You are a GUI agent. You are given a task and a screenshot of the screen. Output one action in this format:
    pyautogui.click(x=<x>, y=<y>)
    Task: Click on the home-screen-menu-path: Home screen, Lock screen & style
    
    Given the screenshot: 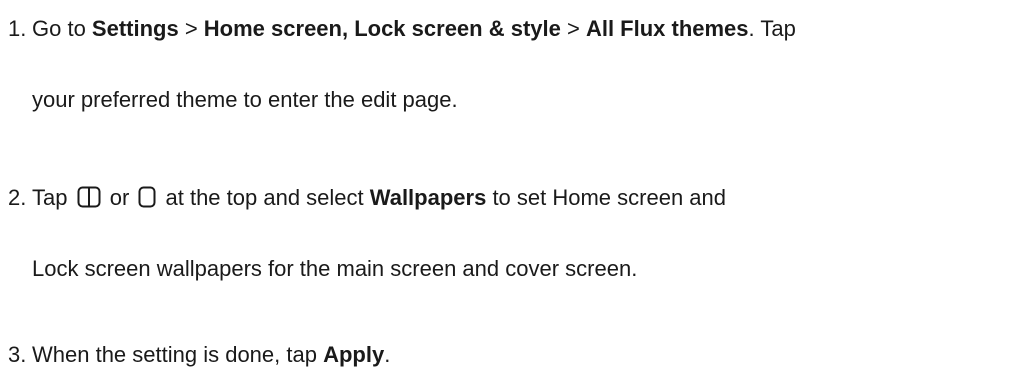 What is the action you would take?
    pyautogui.click(x=382, y=28)
    